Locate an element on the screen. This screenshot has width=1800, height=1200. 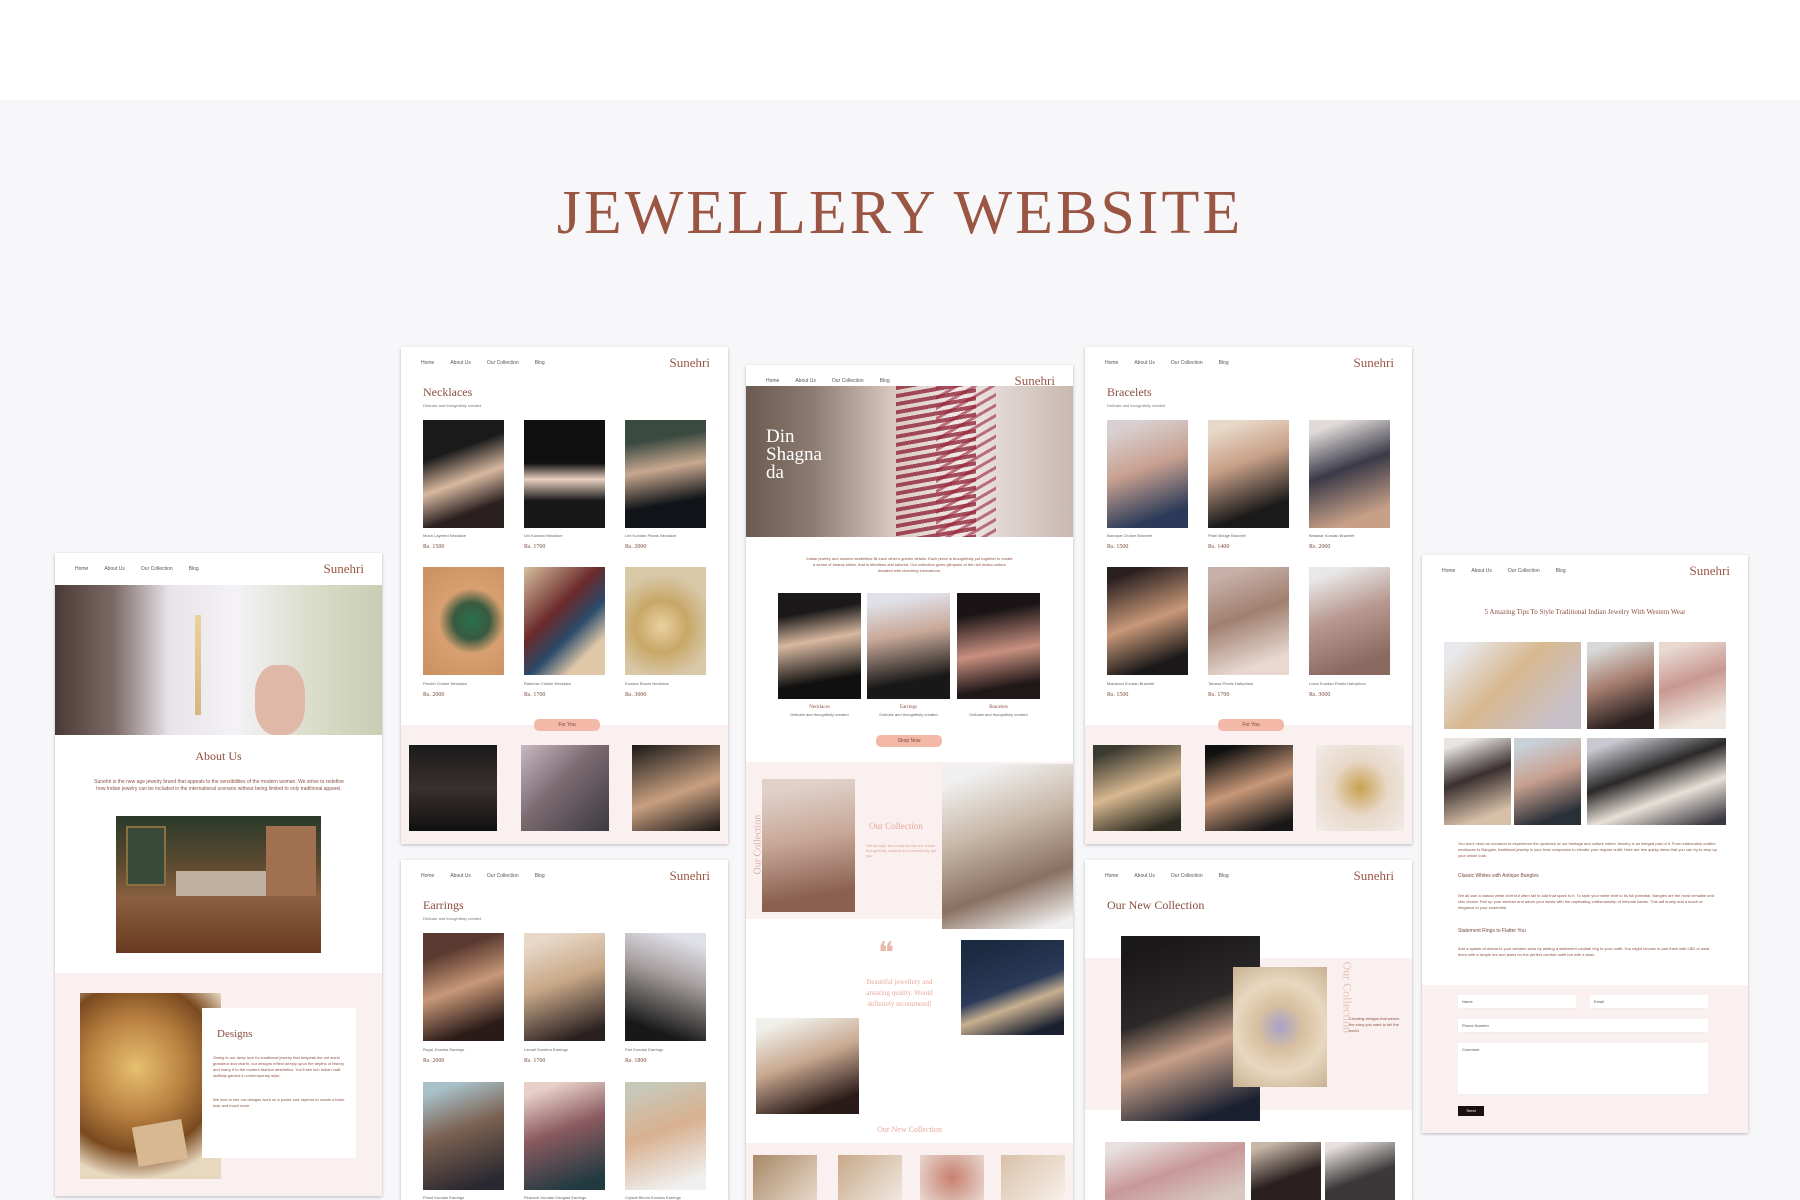
phone-field: Phone Number is located at coordinates (1583, 1026).